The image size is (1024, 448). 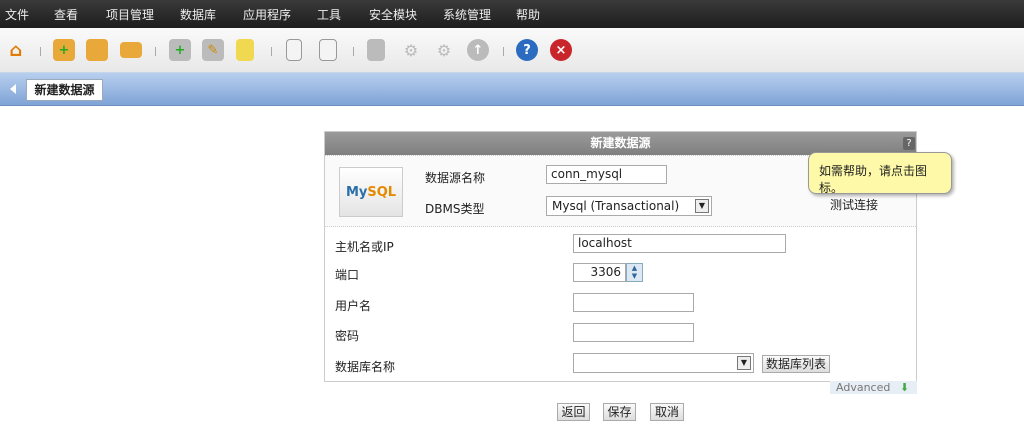 I want to click on database-icon, so click(x=245, y=50).